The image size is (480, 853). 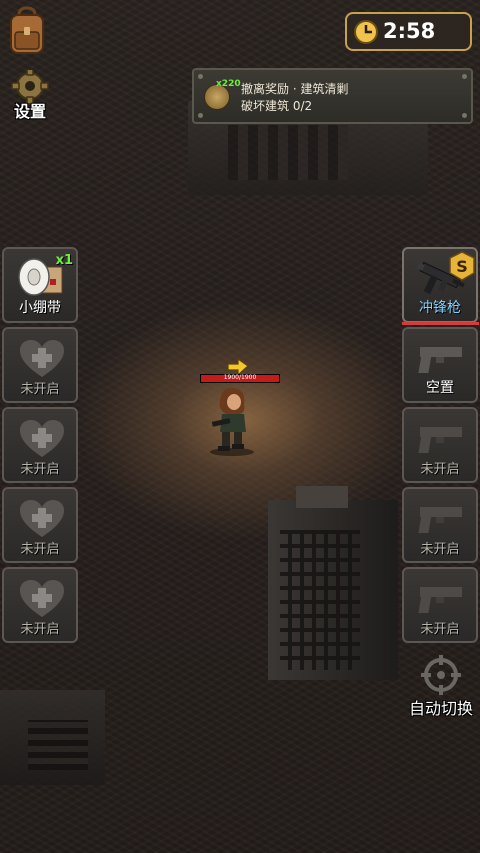 What do you see at coordinates (440, 708) in the screenshot?
I see `auto-switch-label: 自动切换` at bounding box center [440, 708].